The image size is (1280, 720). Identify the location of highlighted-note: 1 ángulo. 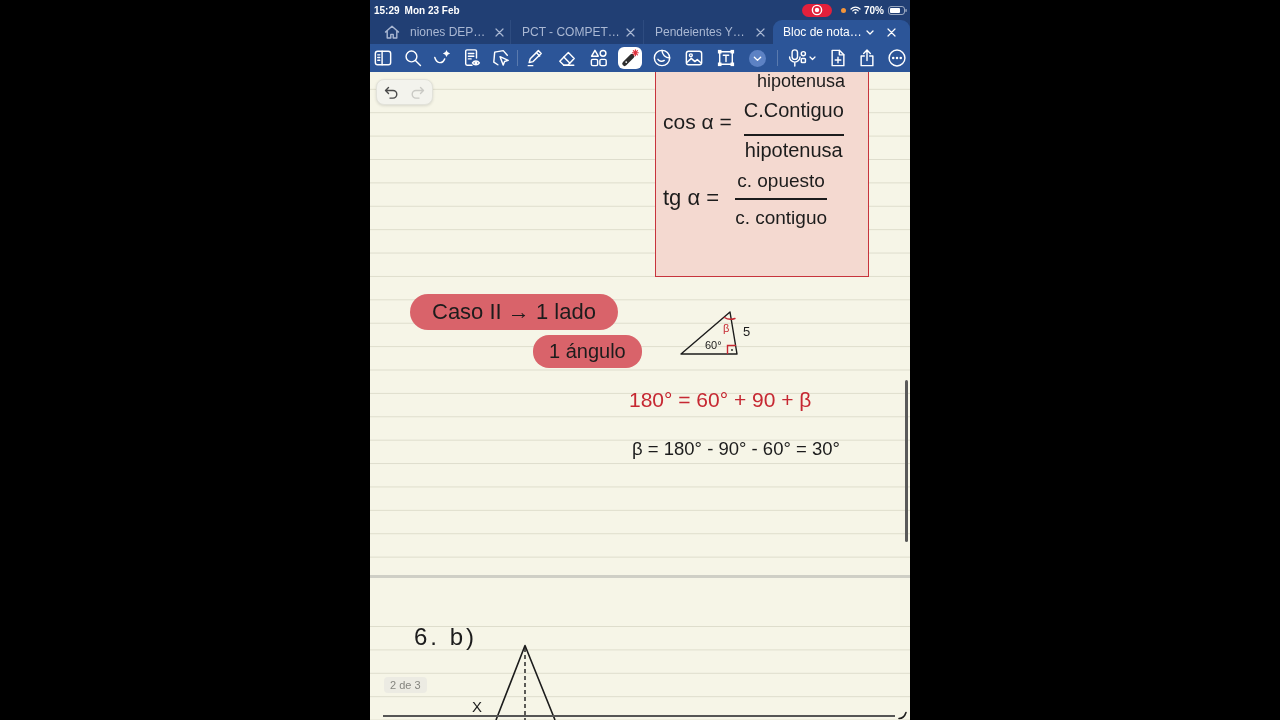
(587, 351).